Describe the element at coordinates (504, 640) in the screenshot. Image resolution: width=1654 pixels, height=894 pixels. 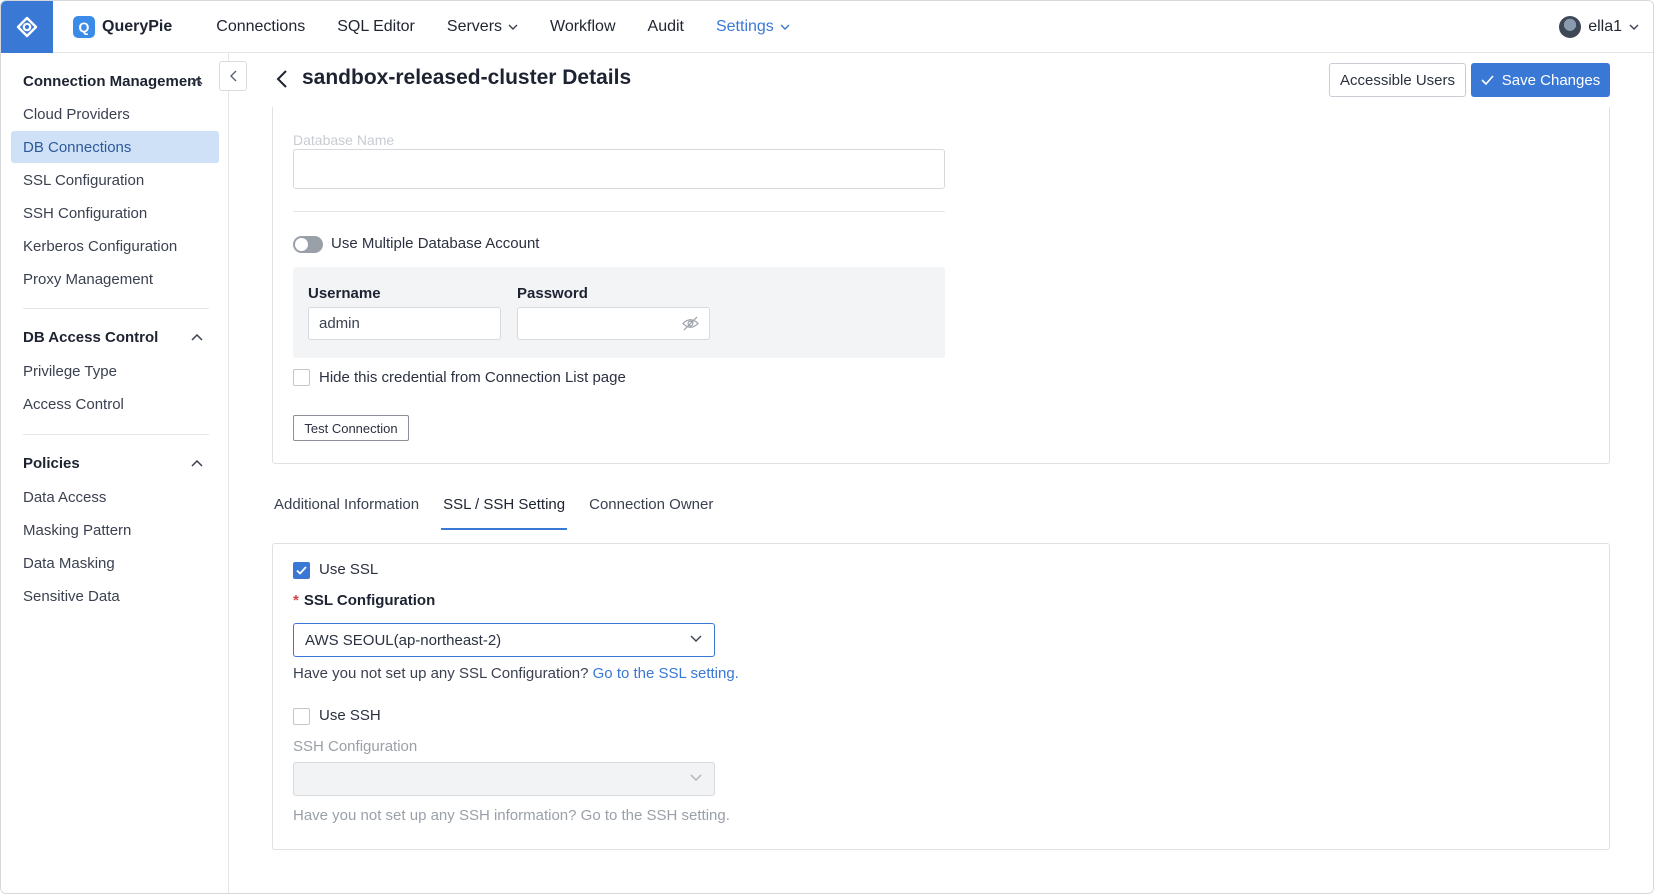
I see `ssl-configuration-select: AWS SEOUL(ap-northeast-2)` at that location.